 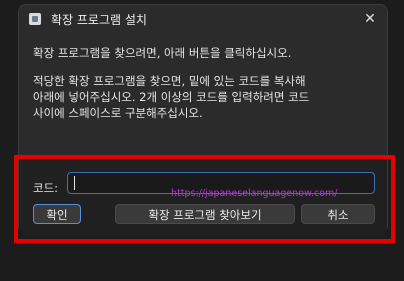 I want to click on close-icon: ✕, so click(x=370, y=19).